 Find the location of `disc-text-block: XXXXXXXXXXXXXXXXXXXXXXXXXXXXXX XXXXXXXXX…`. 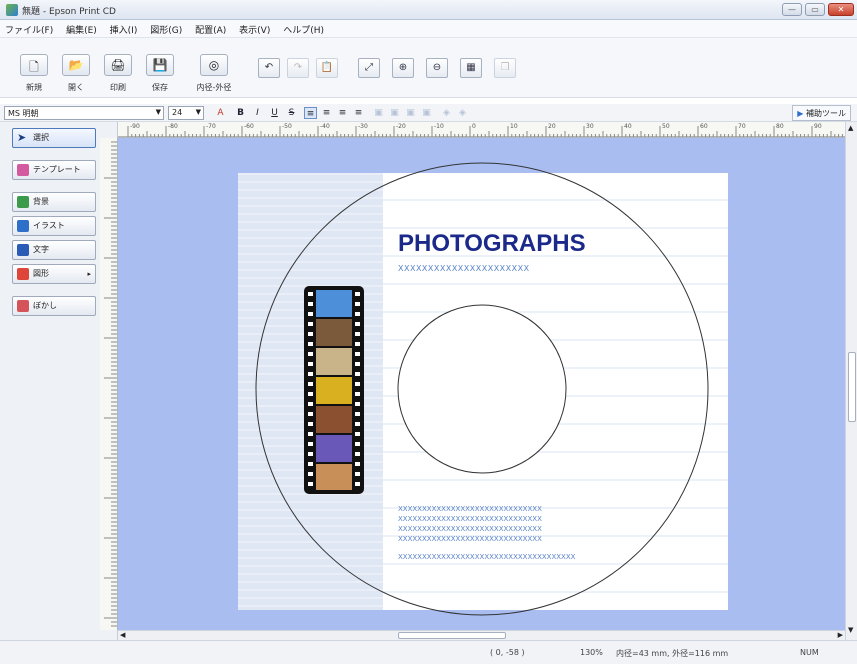

disc-text-block: XXXXXXXXXXXXXXXXXXXXXXXXXXXXXX XXXXXXXXX… is located at coordinates (486, 533).